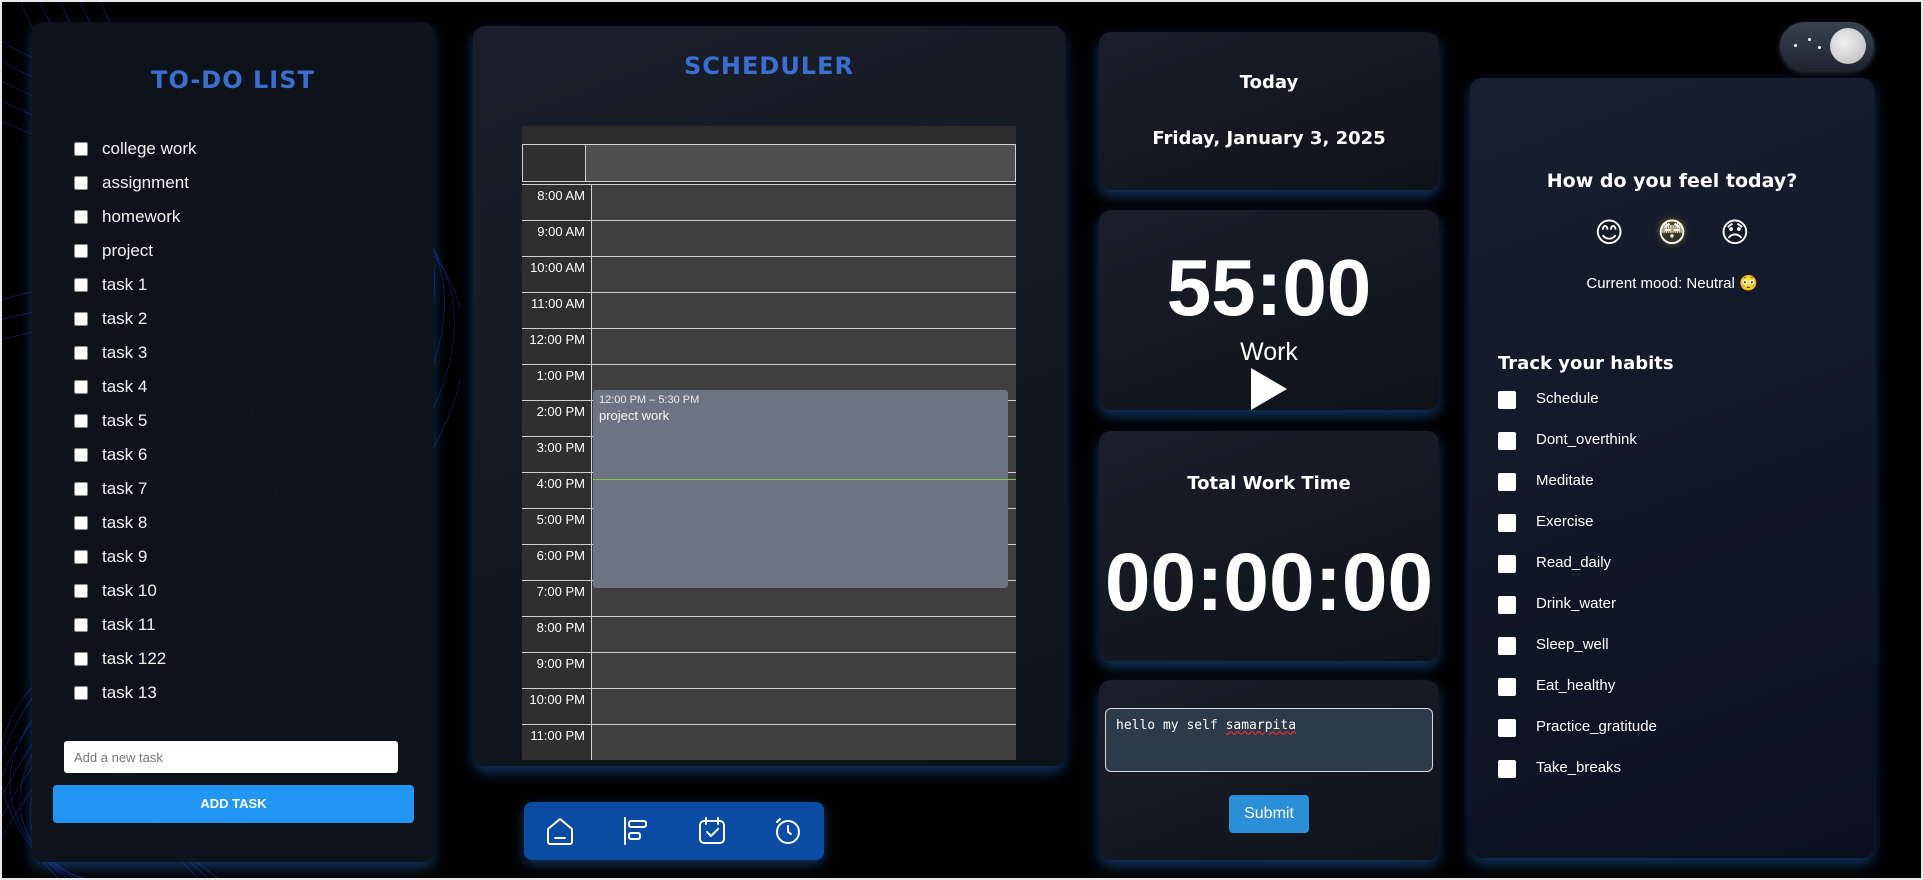 The width and height of the screenshot is (1923, 880). Describe the element at coordinates (125, 522) in the screenshot. I see `todo-item-label: task 8` at that location.